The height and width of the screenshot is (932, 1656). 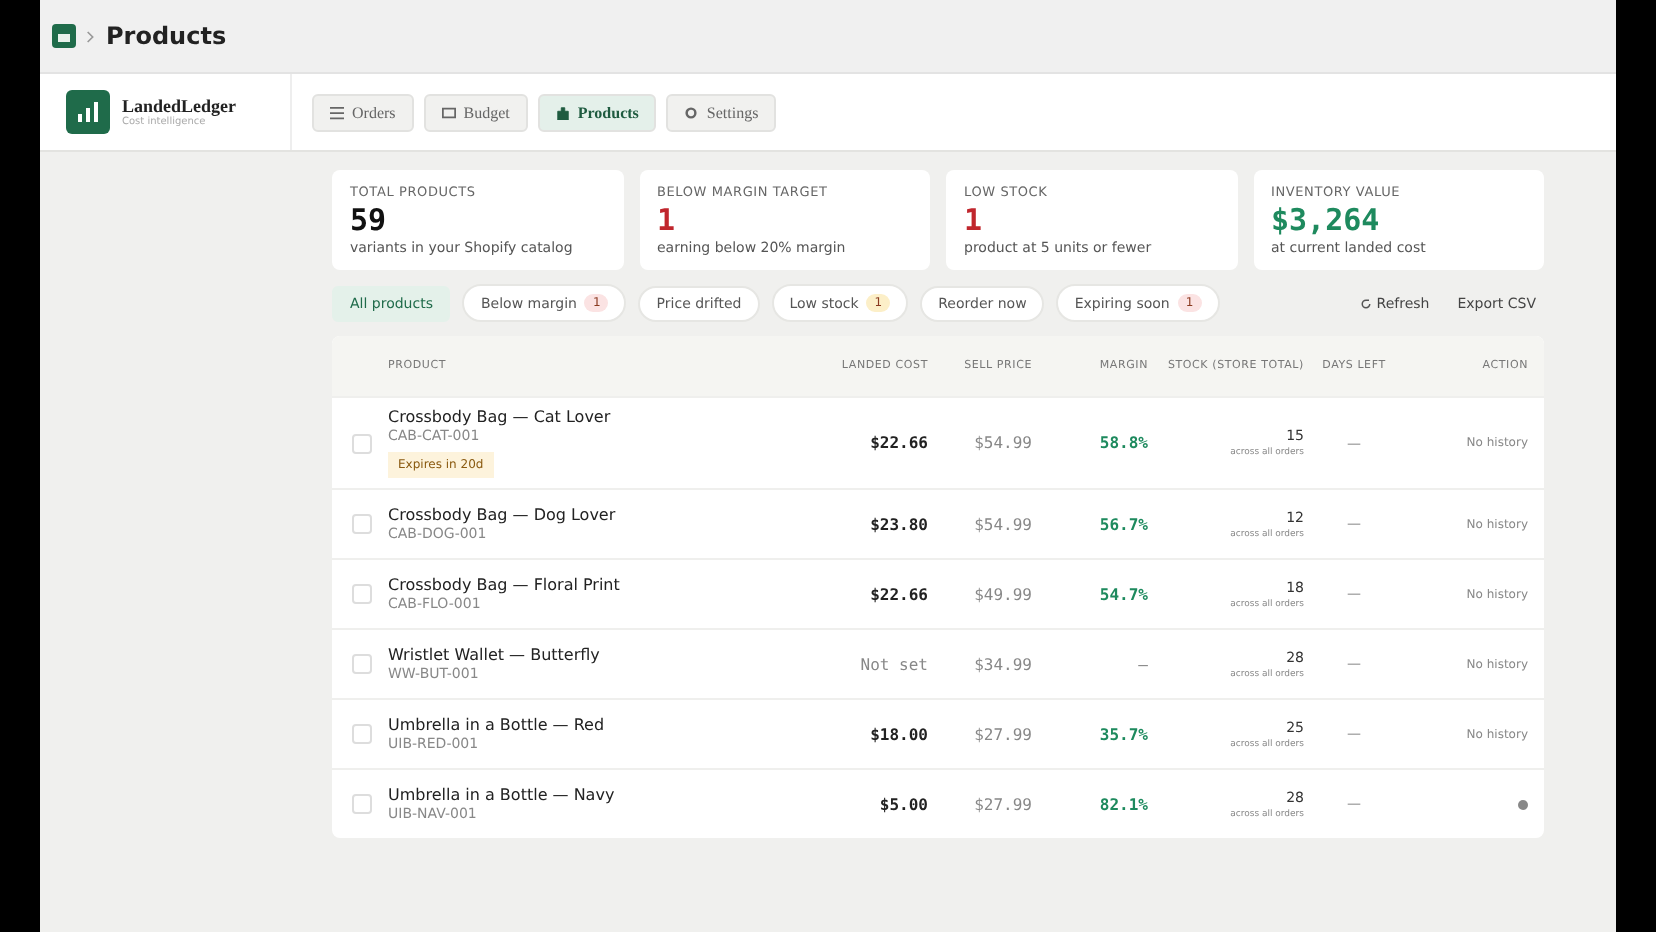 I want to click on product-name: Crossbody Bag — Cat Lover, so click(x=499, y=417).